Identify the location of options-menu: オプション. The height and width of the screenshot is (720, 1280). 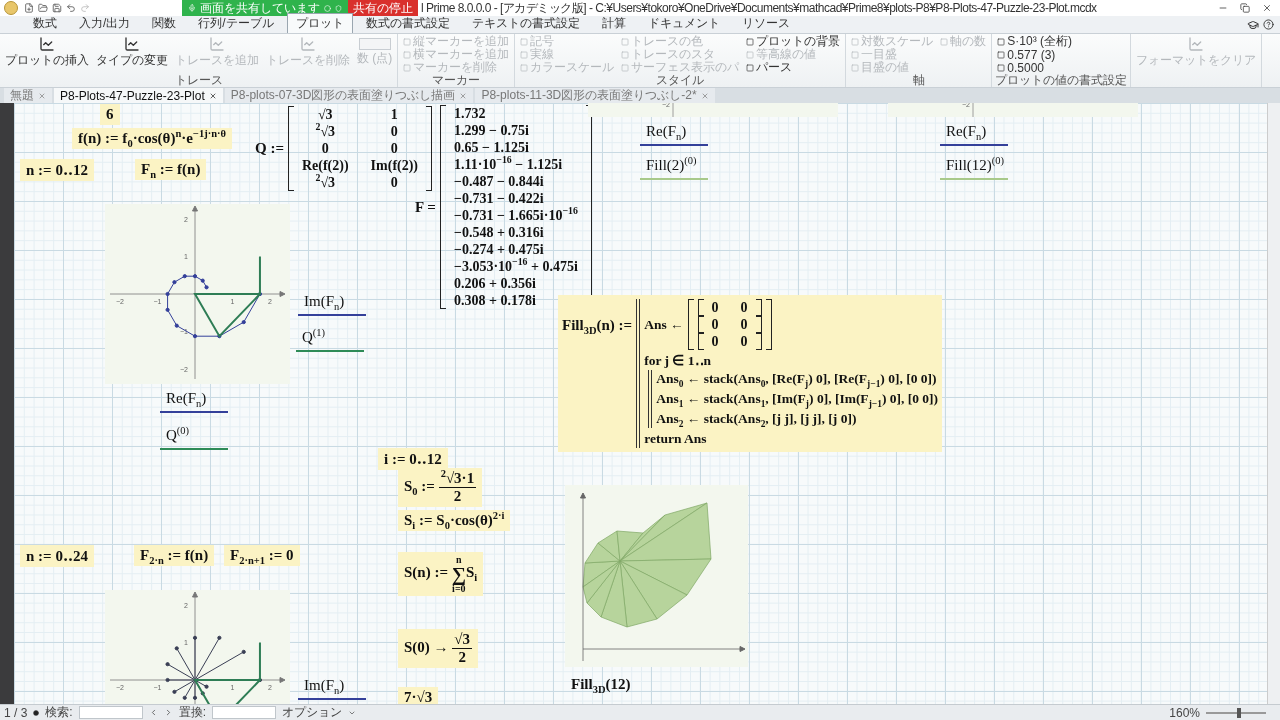
(312, 712).